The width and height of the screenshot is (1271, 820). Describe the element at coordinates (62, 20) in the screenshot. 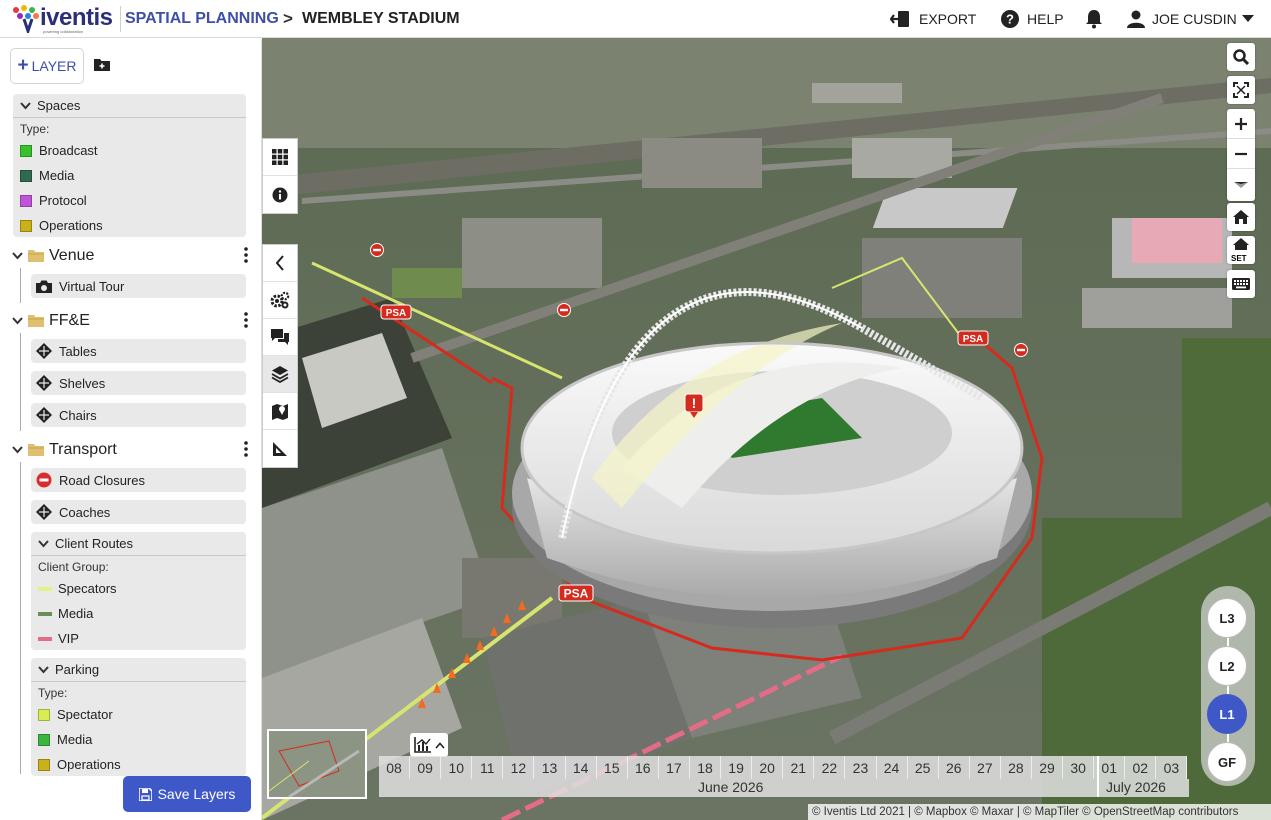

I see `iventis-logo: iventis powering collaboration` at that location.